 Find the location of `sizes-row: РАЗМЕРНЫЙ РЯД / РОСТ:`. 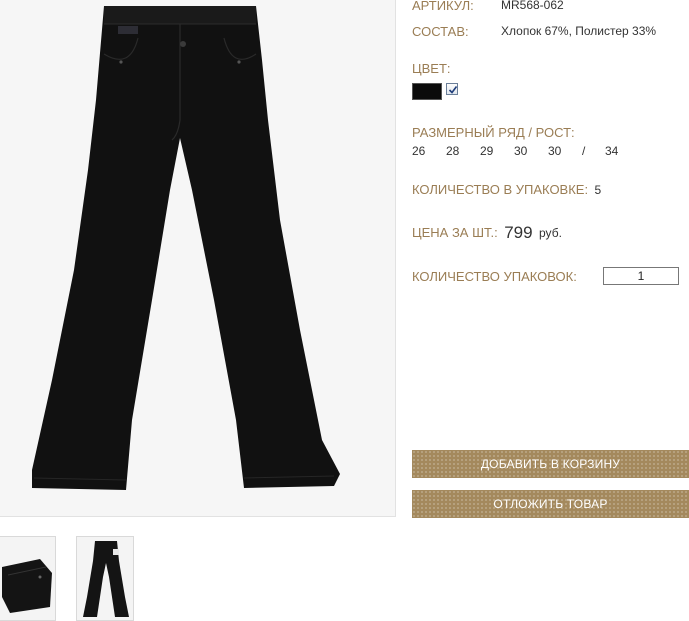

sizes-row: РАЗМЕРНЫЙ РЯД / РОСТ: is located at coordinates (493, 133).